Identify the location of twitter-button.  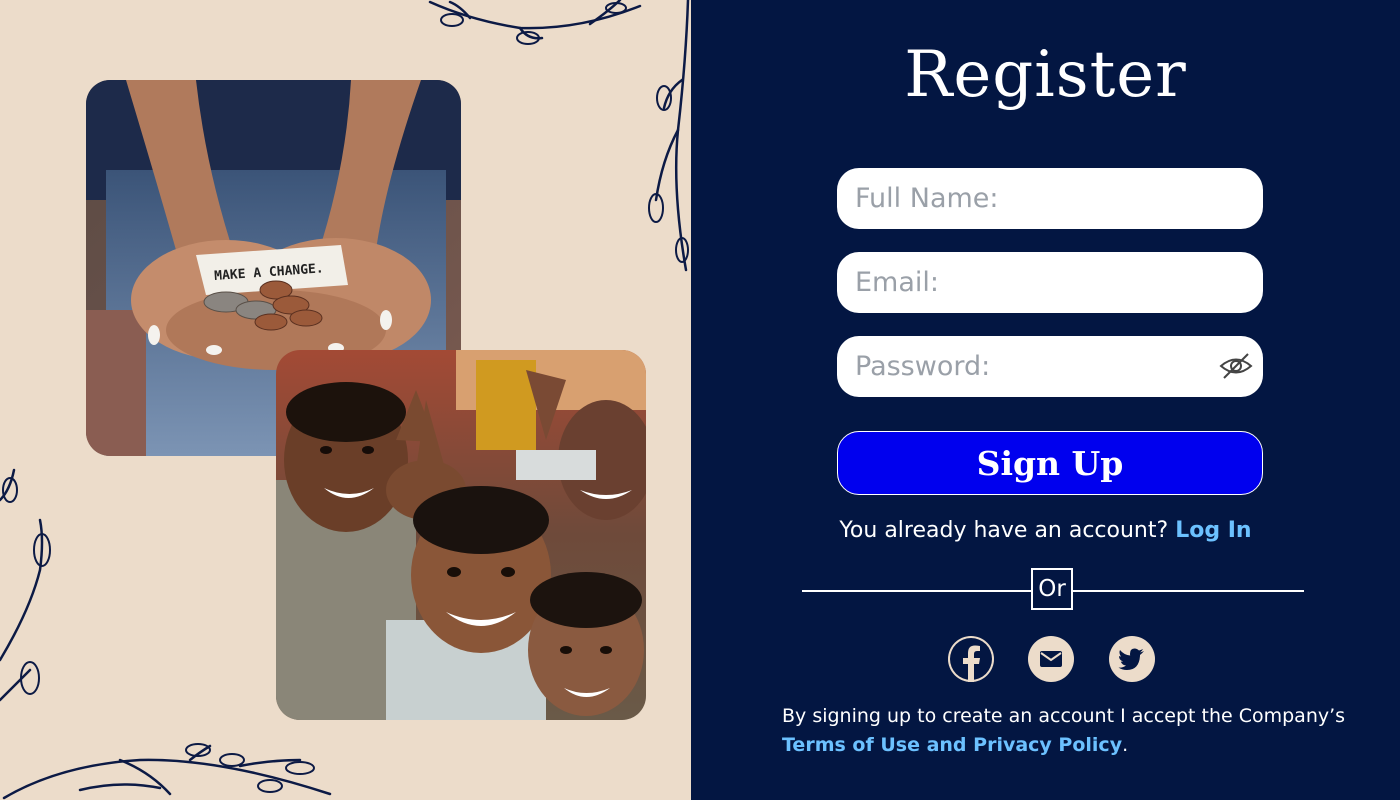
(1132, 659).